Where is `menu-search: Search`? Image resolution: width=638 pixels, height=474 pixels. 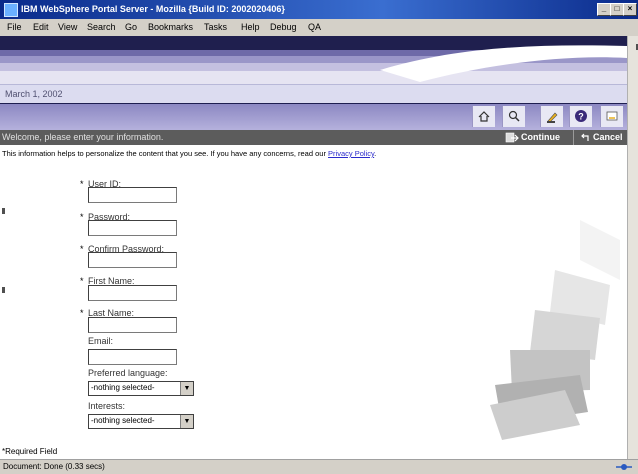
menu-search: Search is located at coordinates (101, 27).